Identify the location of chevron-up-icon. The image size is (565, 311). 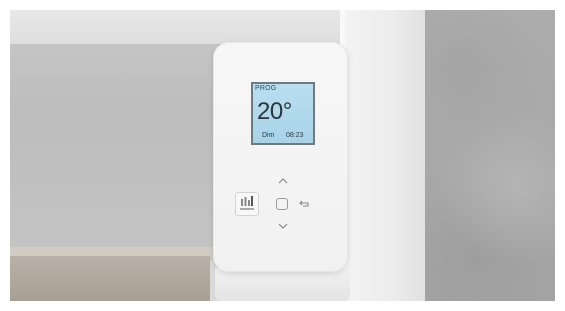
(283, 181).